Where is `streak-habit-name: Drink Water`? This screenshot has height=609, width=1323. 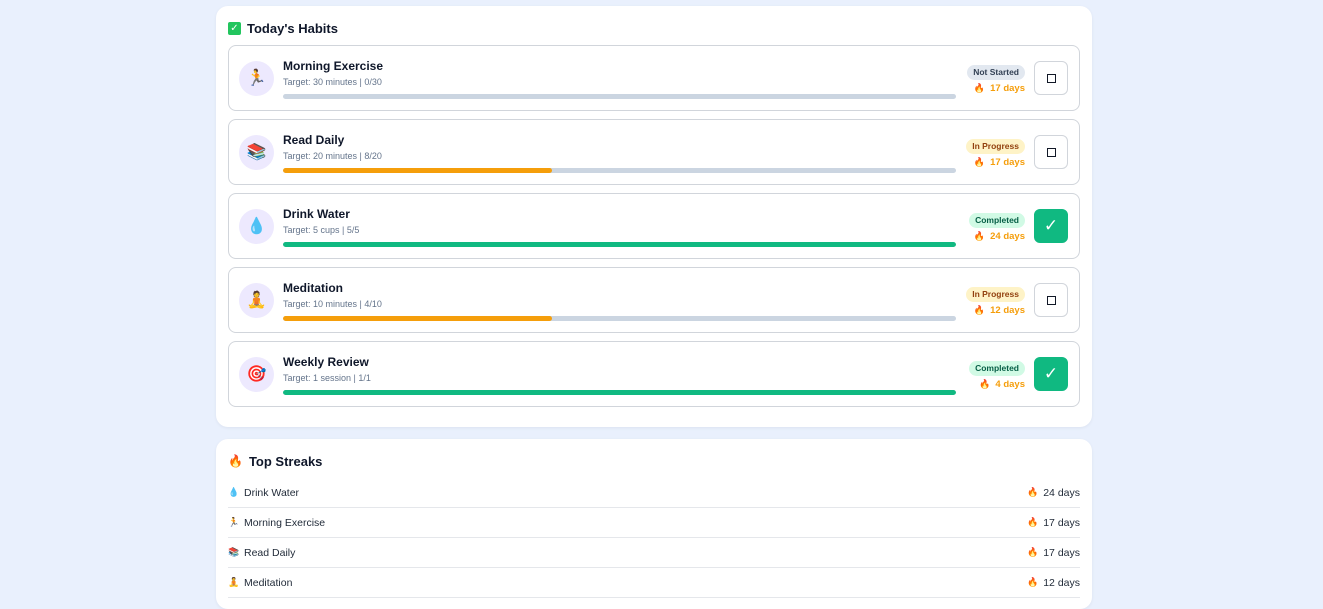 streak-habit-name: Drink Water is located at coordinates (272, 492).